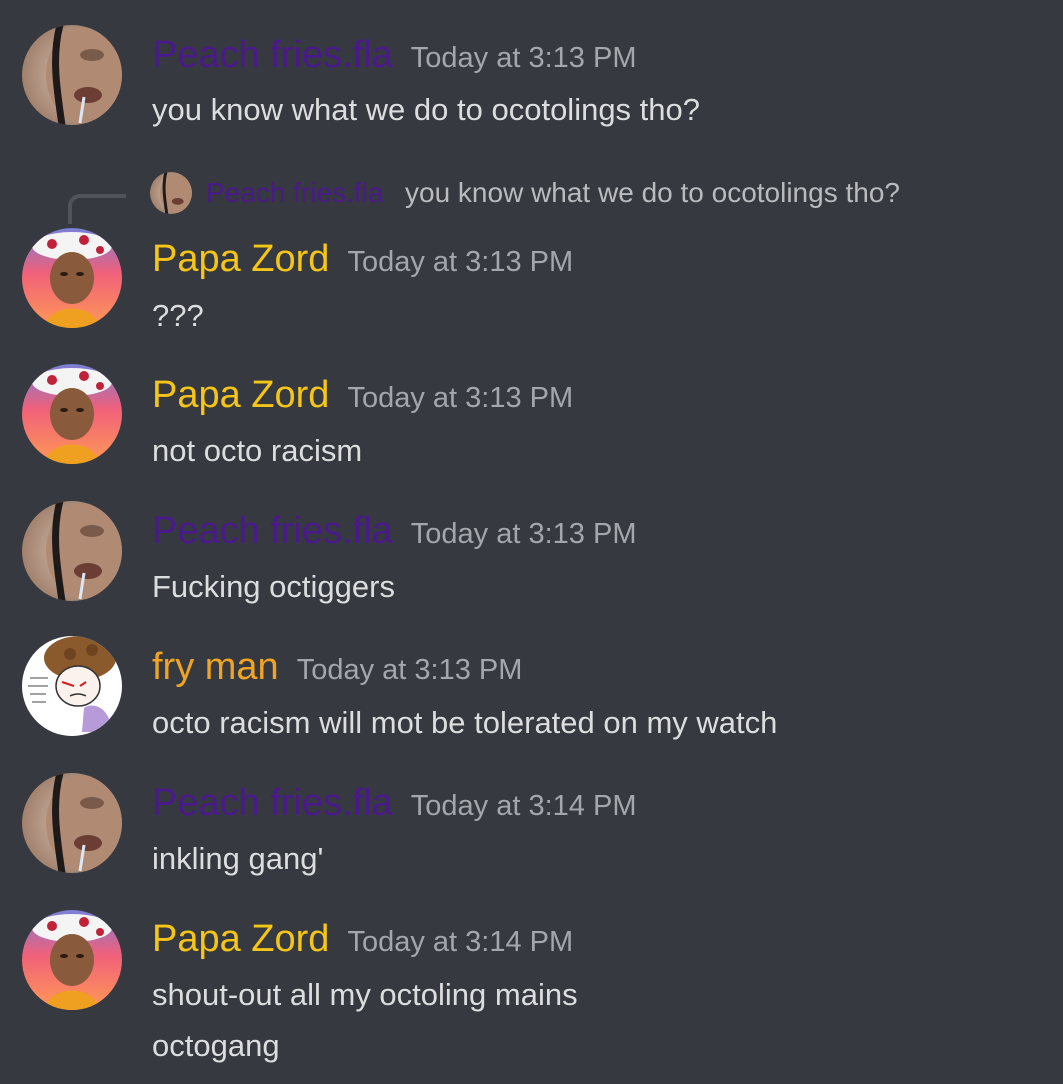 The height and width of the screenshot is (1084, 1063). I want to click on message-text: shout-out all my octoling mains, so click(365, 994).